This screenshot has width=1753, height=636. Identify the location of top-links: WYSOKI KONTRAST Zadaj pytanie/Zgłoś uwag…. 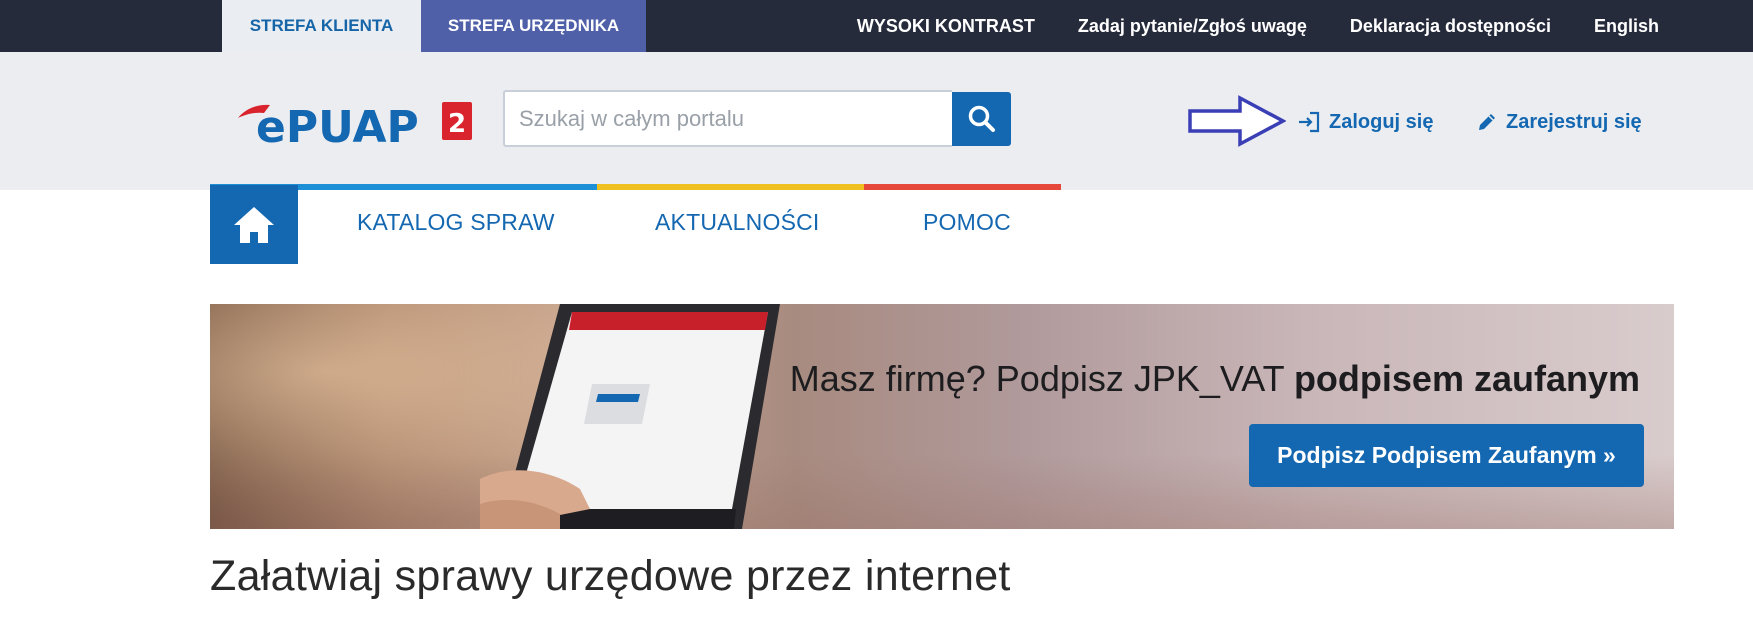
(1258, 26).